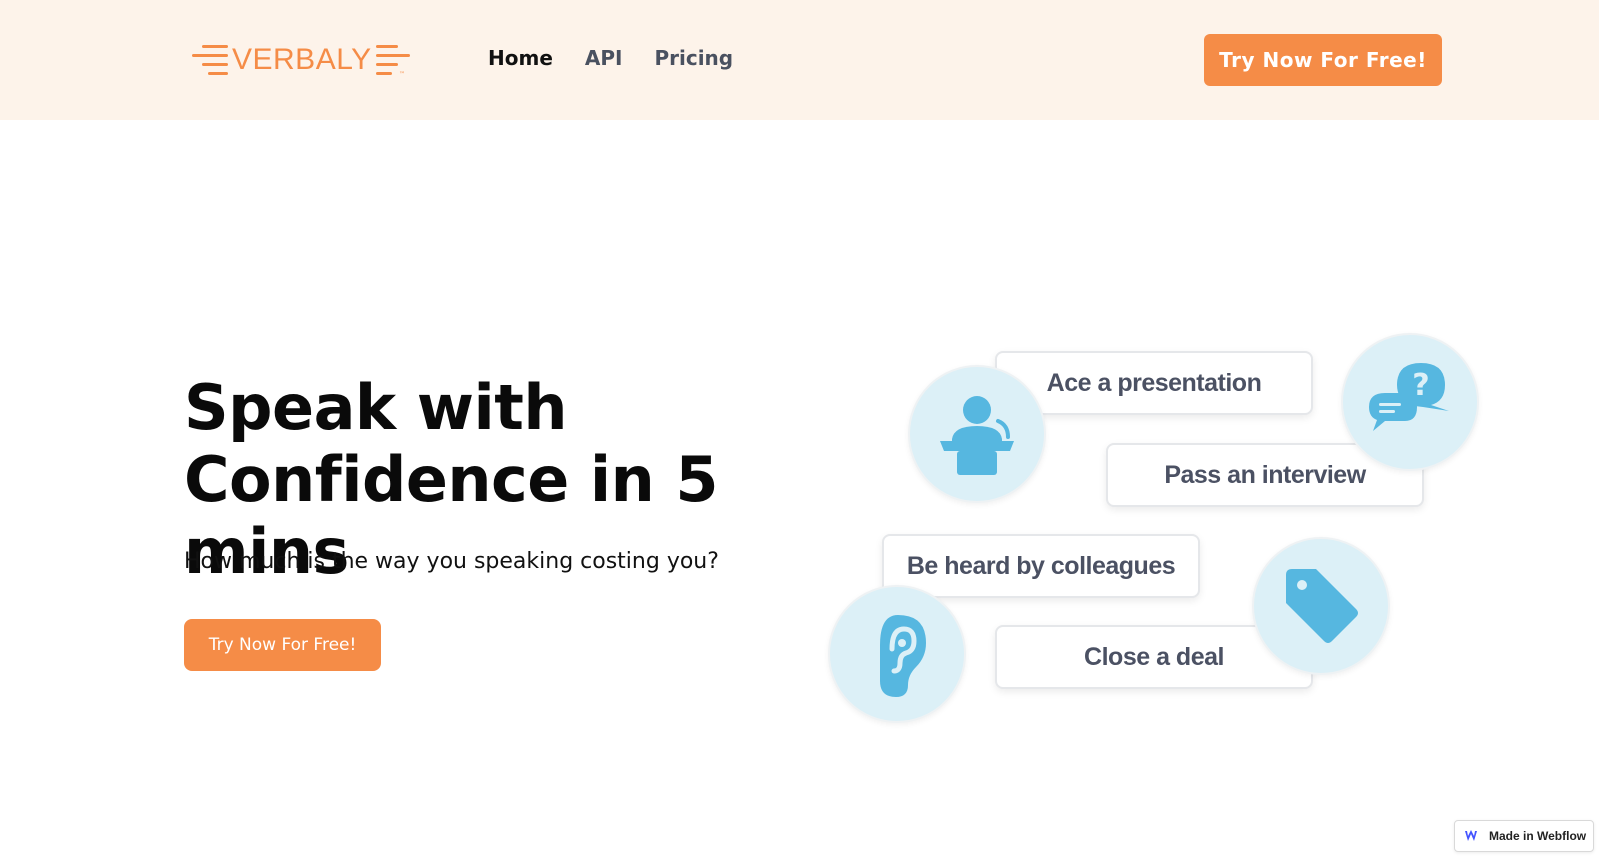  I want to click on header-try-free-button: Try Now For Free!, so click(1323, 60).